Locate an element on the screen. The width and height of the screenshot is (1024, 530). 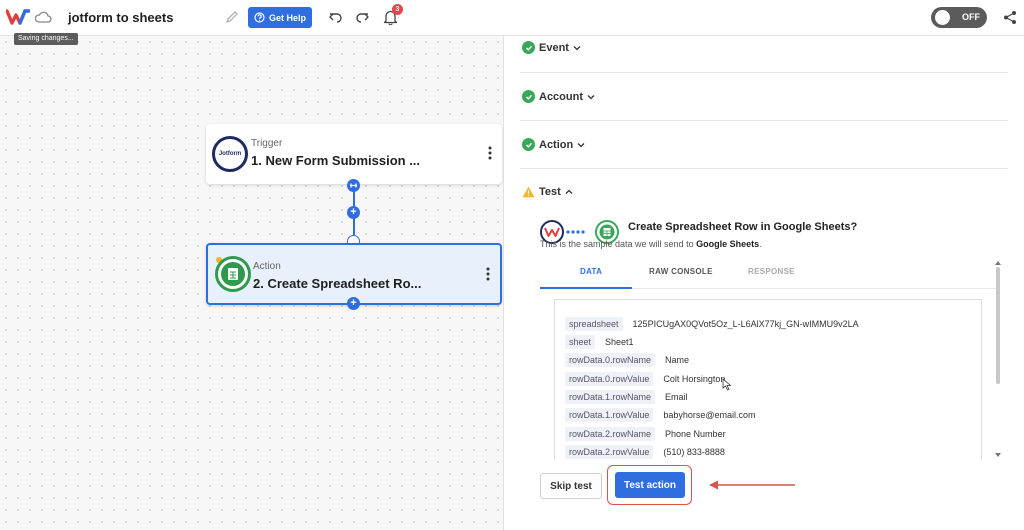
data-key: rowData.0.rowName is located at coordinates (610, 359).